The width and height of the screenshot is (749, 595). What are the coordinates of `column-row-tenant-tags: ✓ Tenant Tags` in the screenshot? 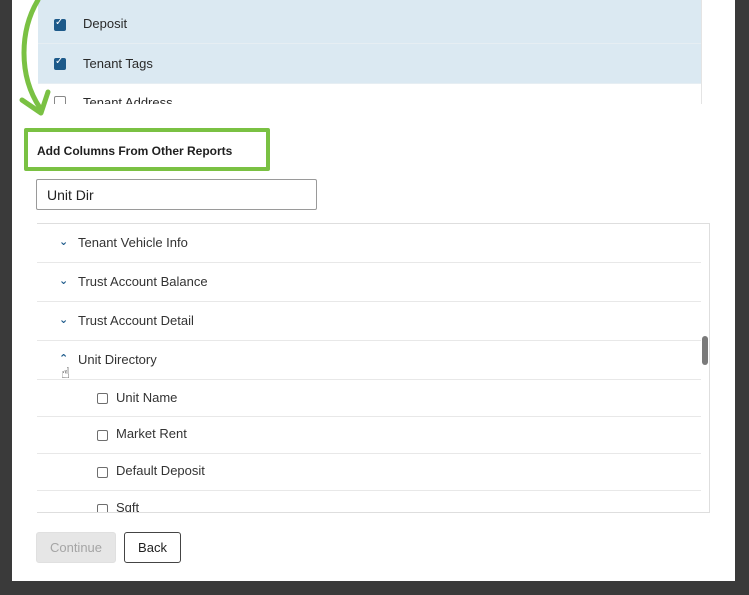 It's located at (369, 64).